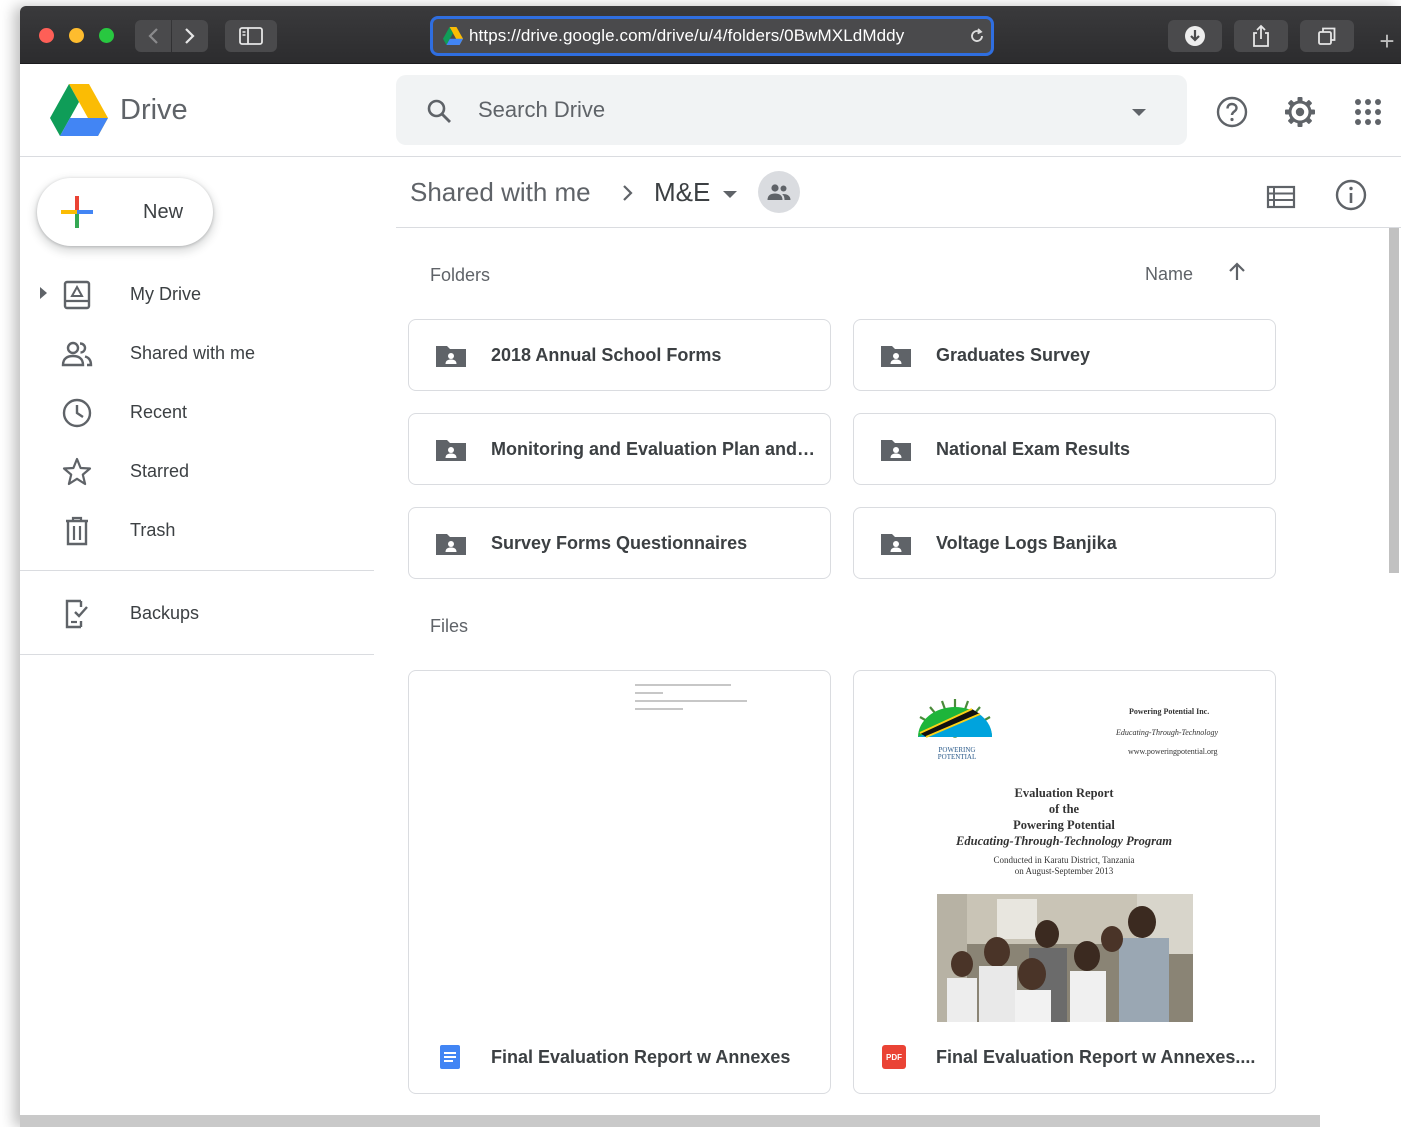 The image size is (1401, 1127). I want to click on folder-name: Survey Forms Questionnaires, so click(619, 543).